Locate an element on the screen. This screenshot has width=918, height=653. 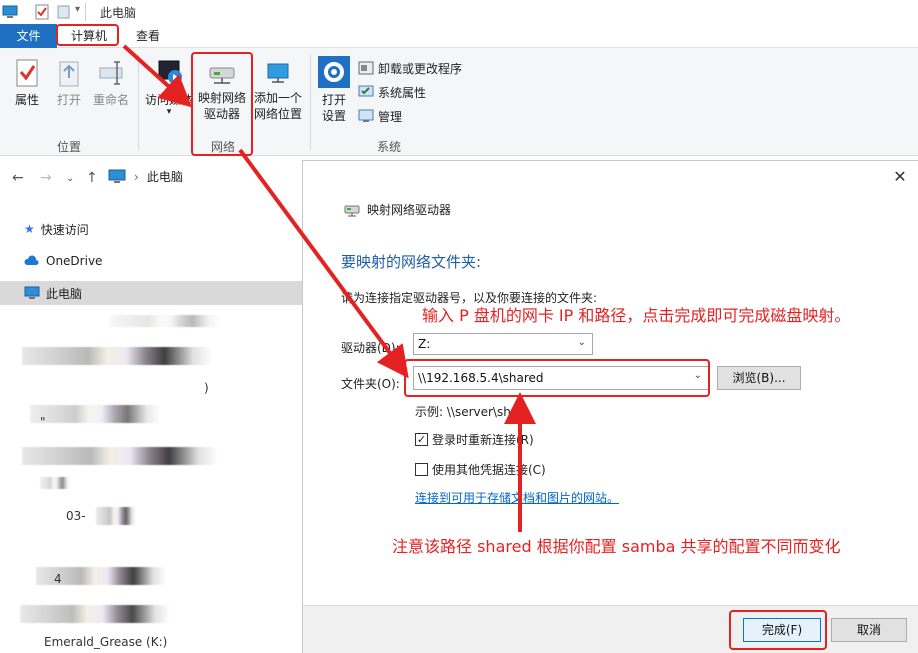
rename-icon is located at coordinates (111, 73).